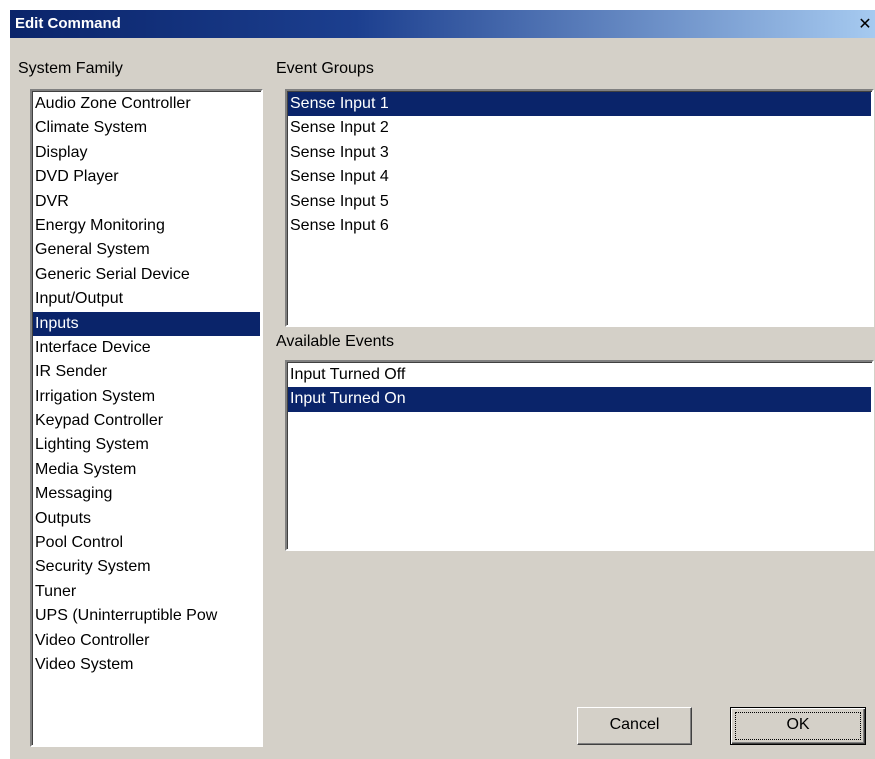  Describe the element at coordinates (146, 128) in the screenshot. I see `system-family-item: Climate System` at that location.